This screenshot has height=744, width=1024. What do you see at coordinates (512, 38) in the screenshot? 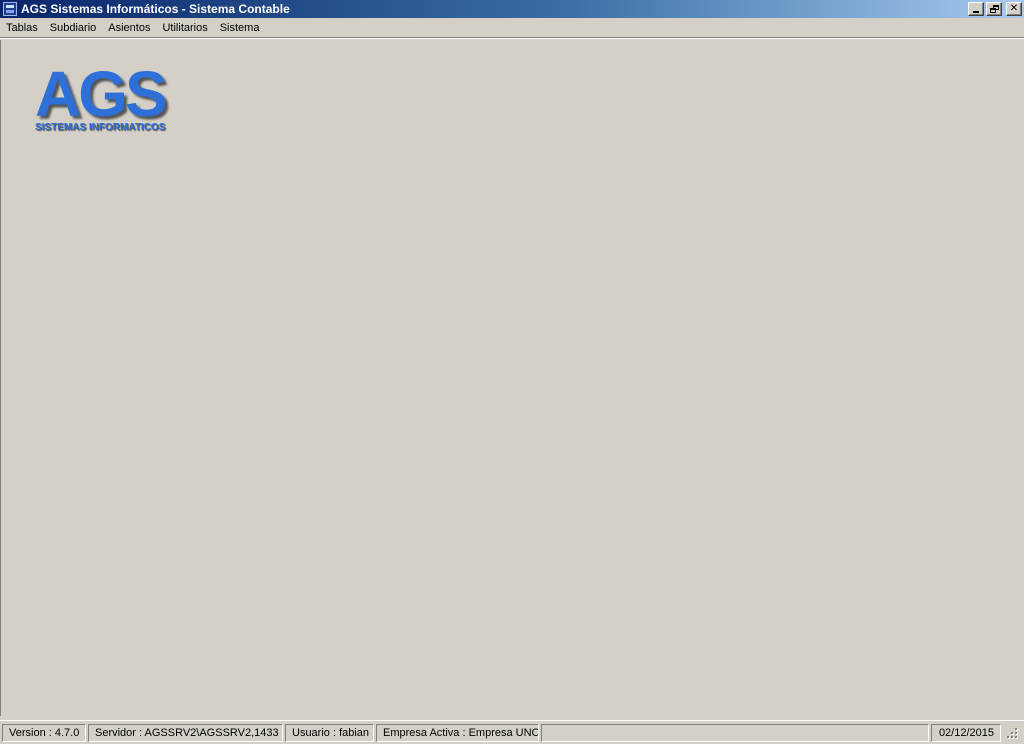
I see `menu-separator` at bounding box center [512, 38].